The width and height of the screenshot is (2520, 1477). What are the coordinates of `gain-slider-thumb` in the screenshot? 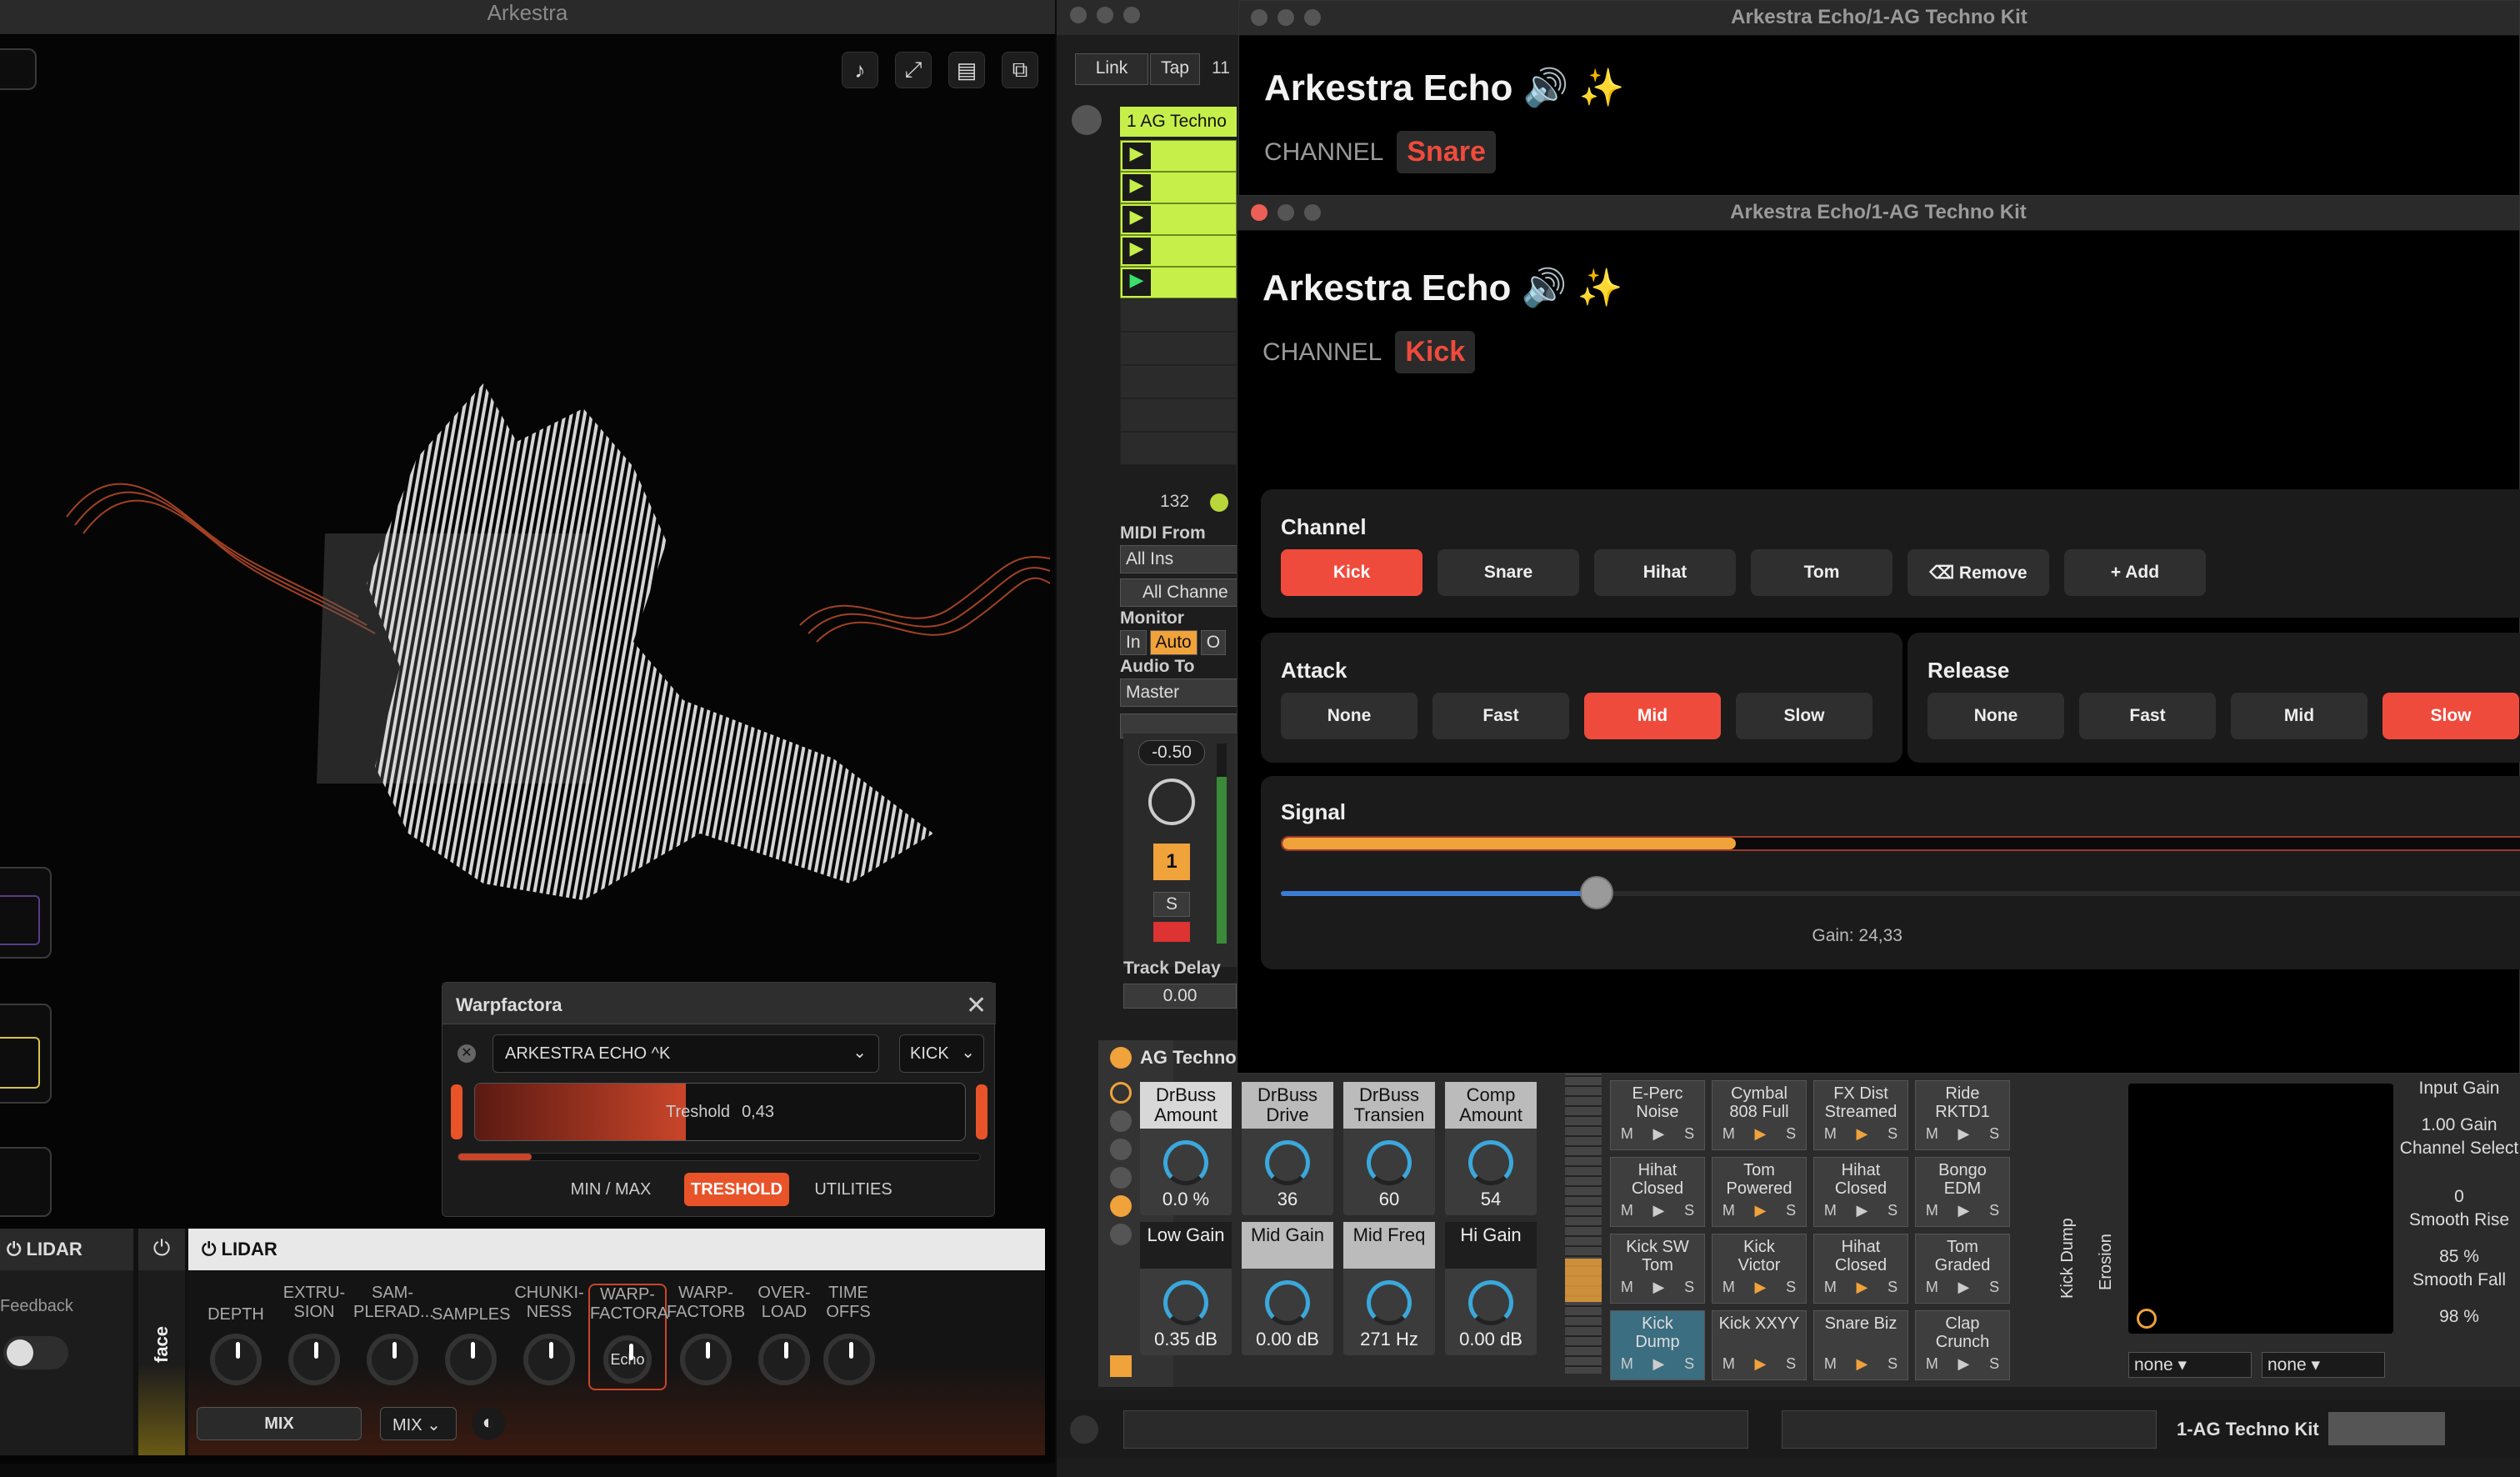 It's located at (1596, 892).